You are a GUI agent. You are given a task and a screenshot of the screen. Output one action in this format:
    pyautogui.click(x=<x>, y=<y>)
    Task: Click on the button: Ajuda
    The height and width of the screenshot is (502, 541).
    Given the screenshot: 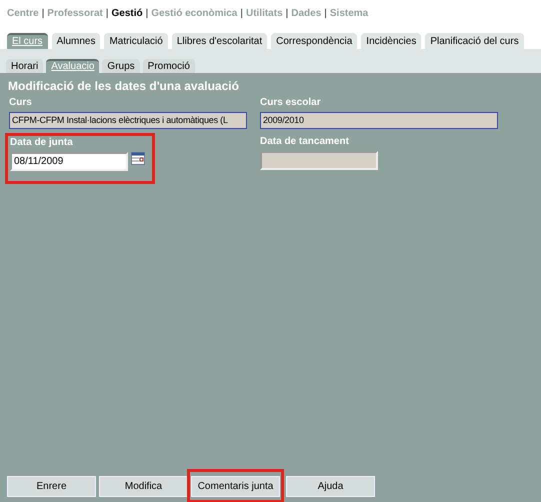 What is the action you would take?
    pyautogui.click(x=330, y=486)
    